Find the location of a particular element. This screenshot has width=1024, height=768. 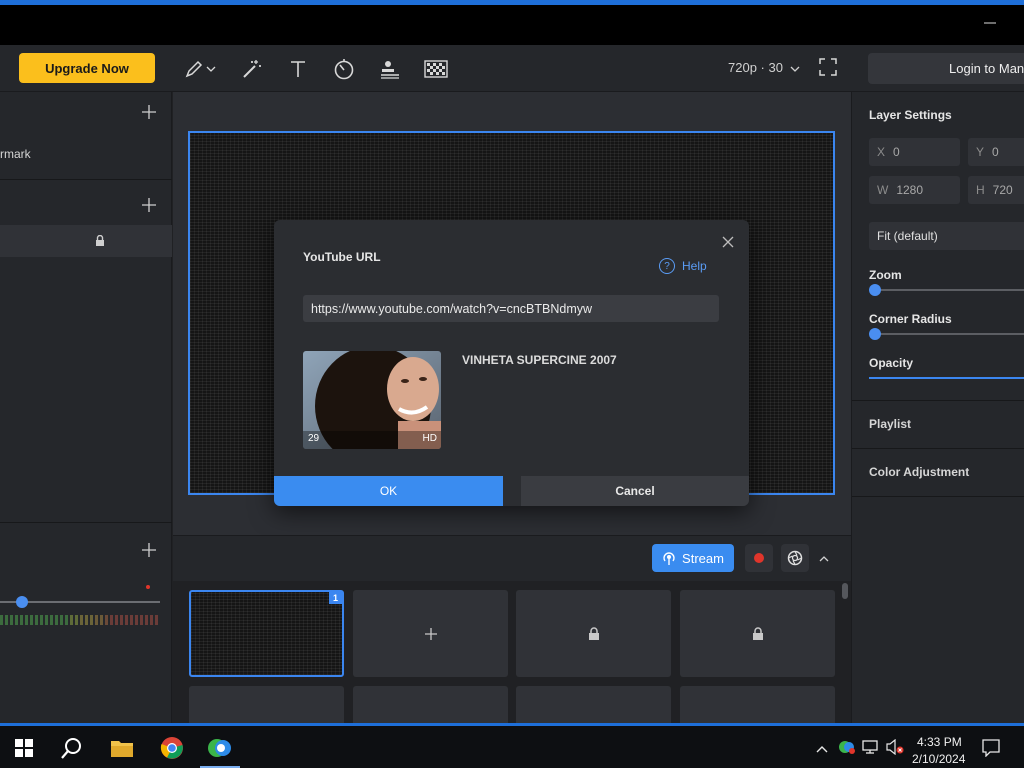

background-button is located at coordinates (436, 69).